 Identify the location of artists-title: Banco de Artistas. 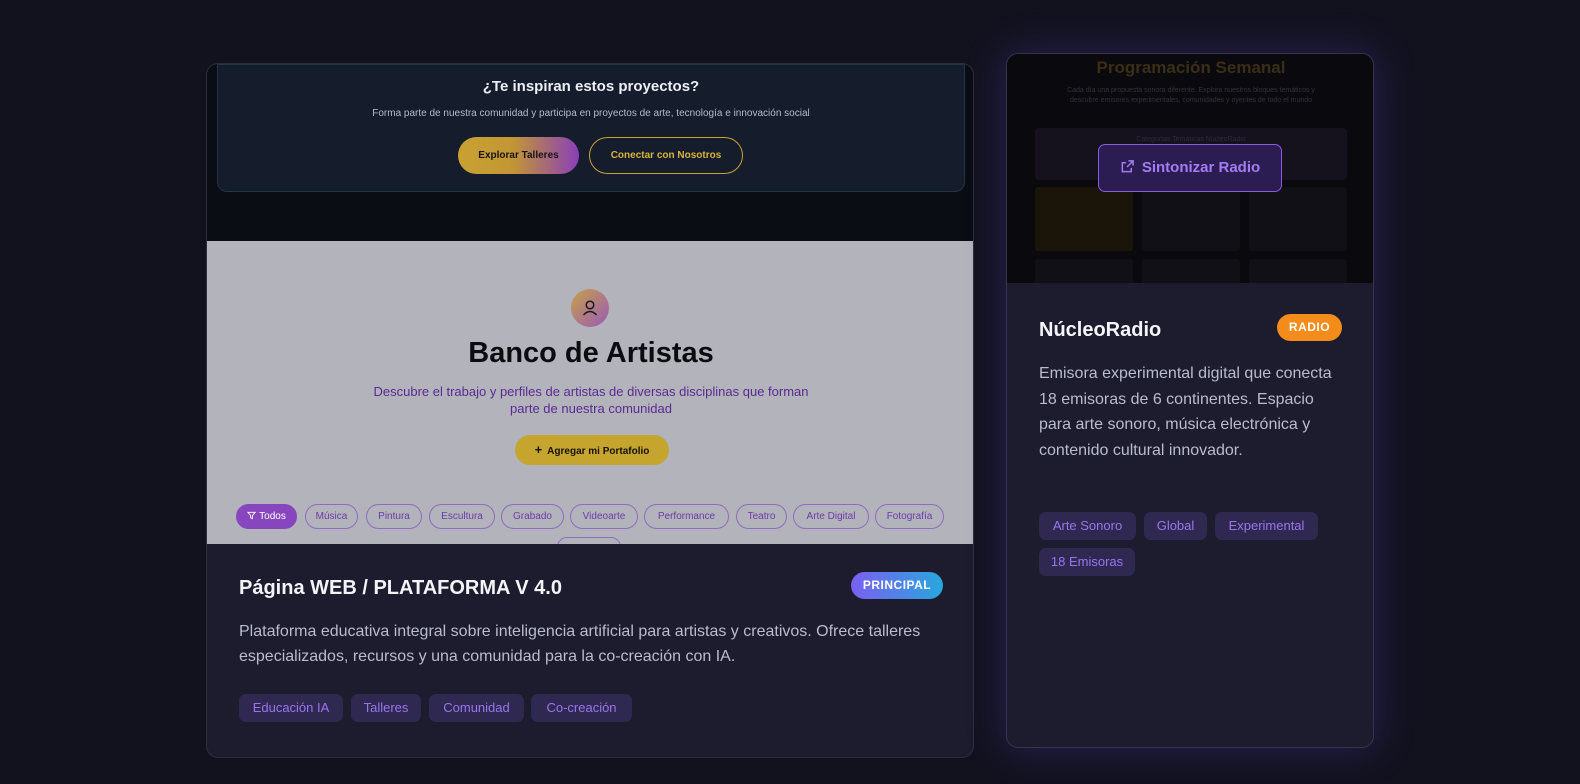
(591, 353).